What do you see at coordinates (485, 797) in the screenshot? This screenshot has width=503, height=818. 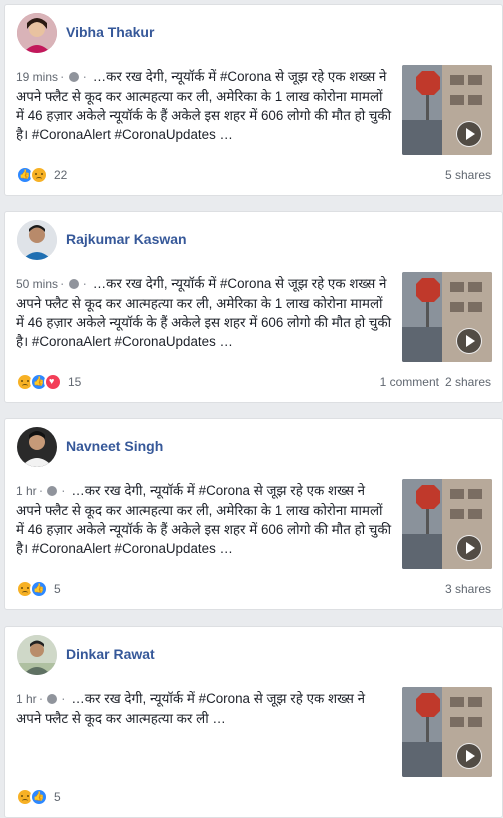 I see `engagement-stats` at bounding box center [485, 797].